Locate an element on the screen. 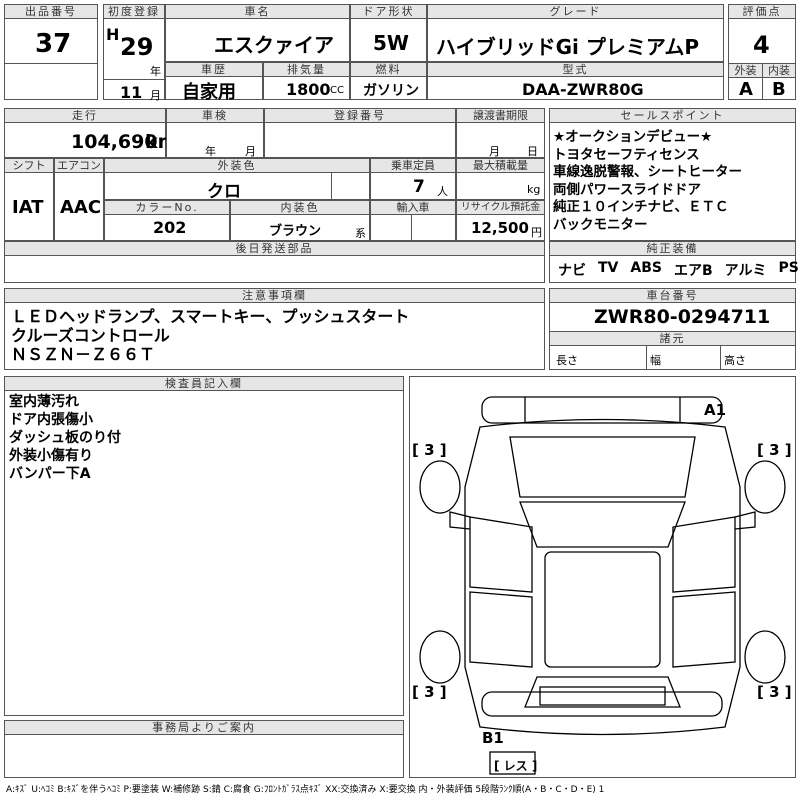 The height and width of the screenshot is (800, 800). history-cell: 車歴 自家用 is located at coordinates (214, 82).